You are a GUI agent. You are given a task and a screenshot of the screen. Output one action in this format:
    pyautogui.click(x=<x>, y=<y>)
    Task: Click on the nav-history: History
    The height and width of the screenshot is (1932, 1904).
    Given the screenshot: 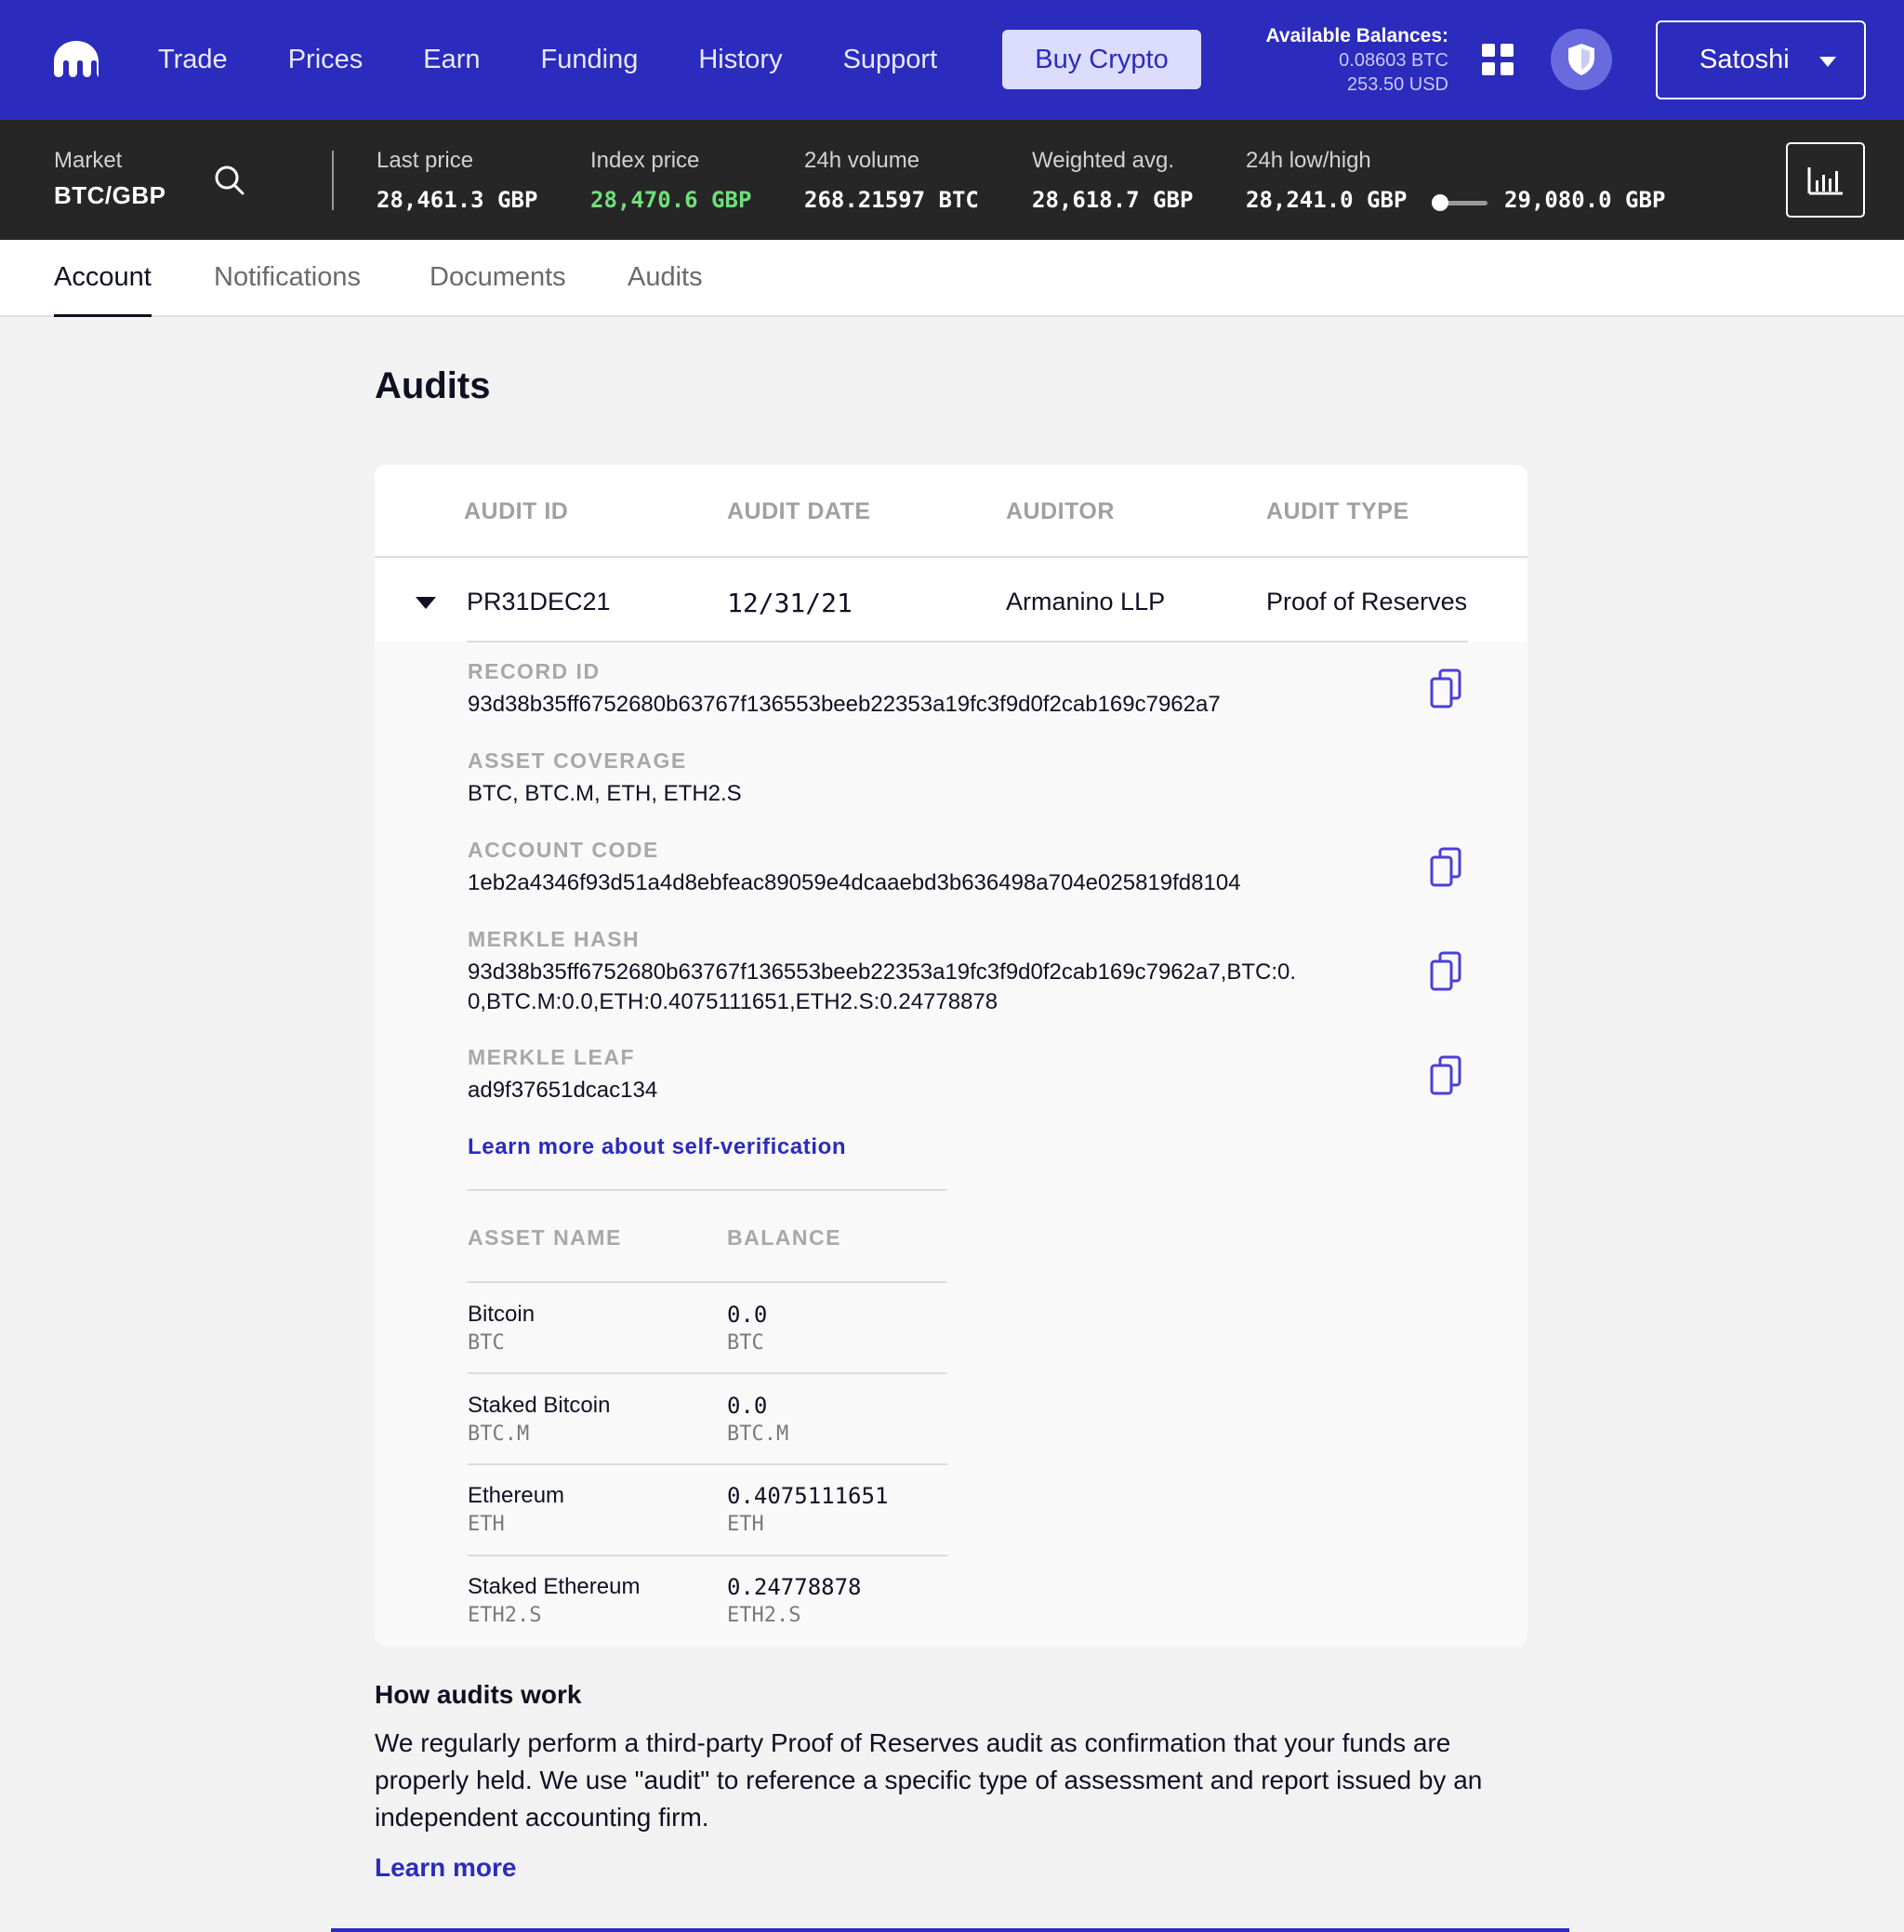 What is the action you would take?
    pyautogui.click(x=740, y=60)
    